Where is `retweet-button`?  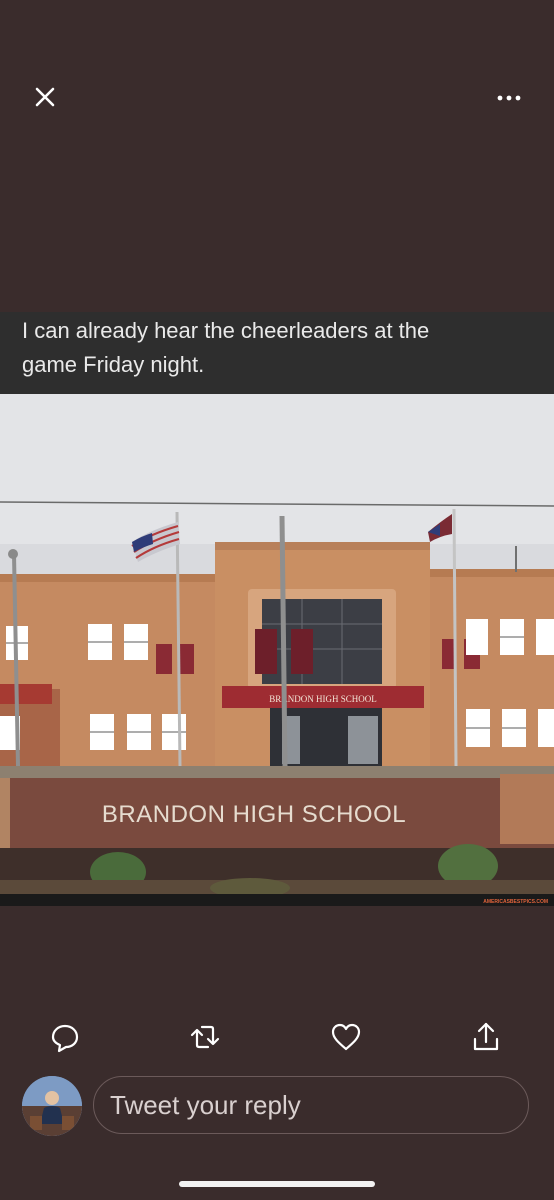
retweet-button is located at coordinates (205, 1037).